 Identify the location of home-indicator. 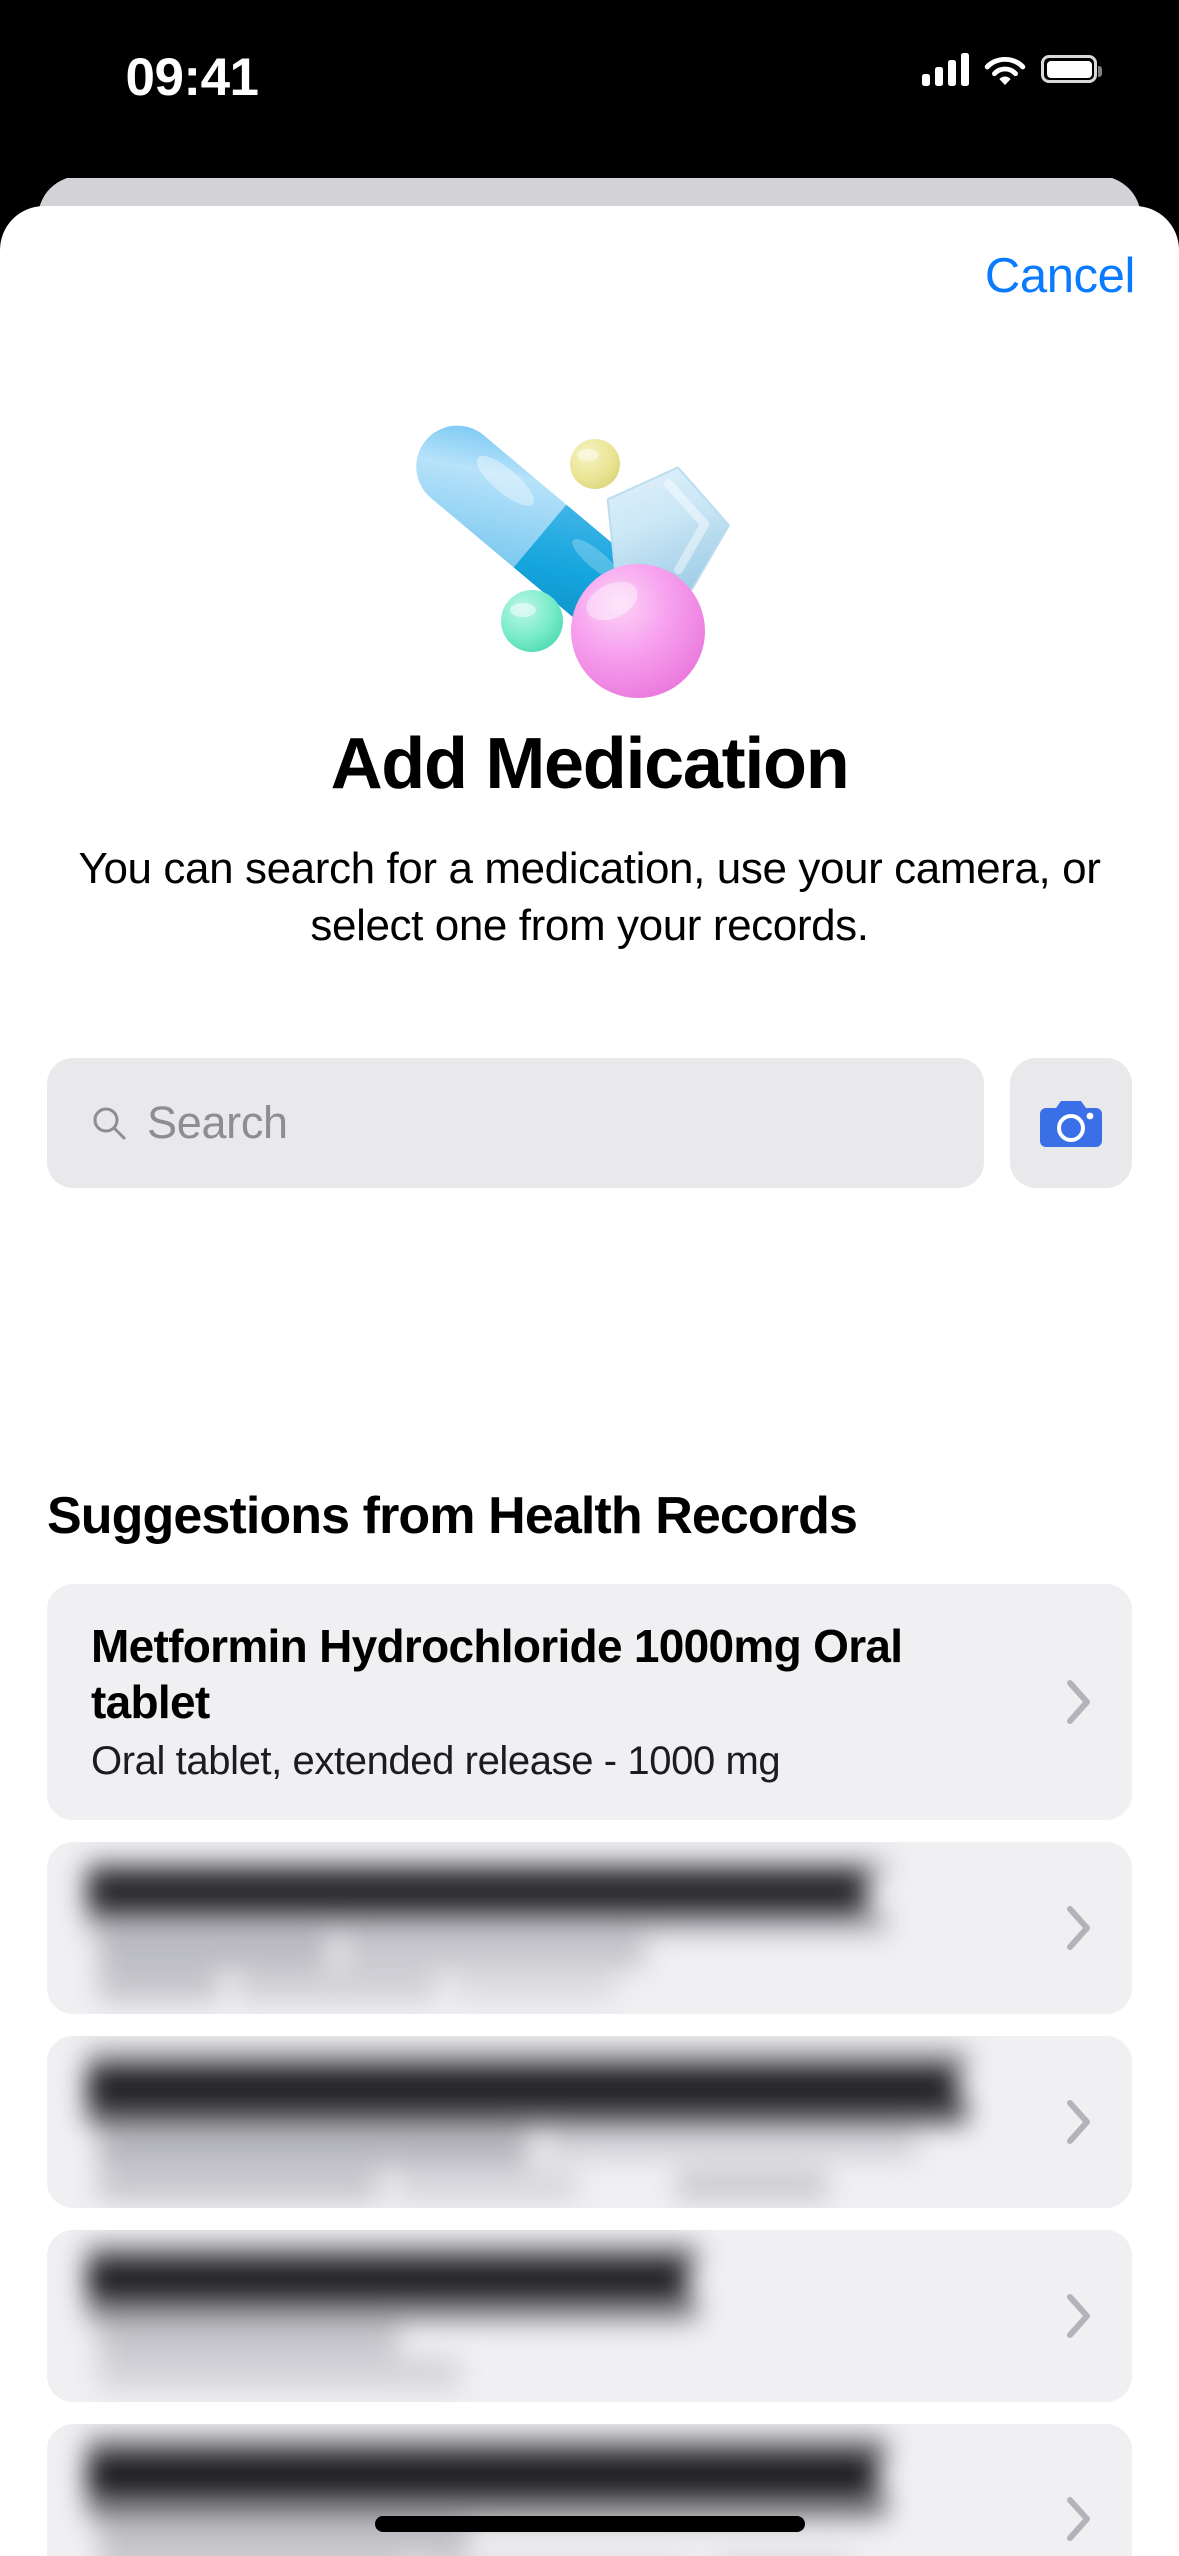
(589, 2524).